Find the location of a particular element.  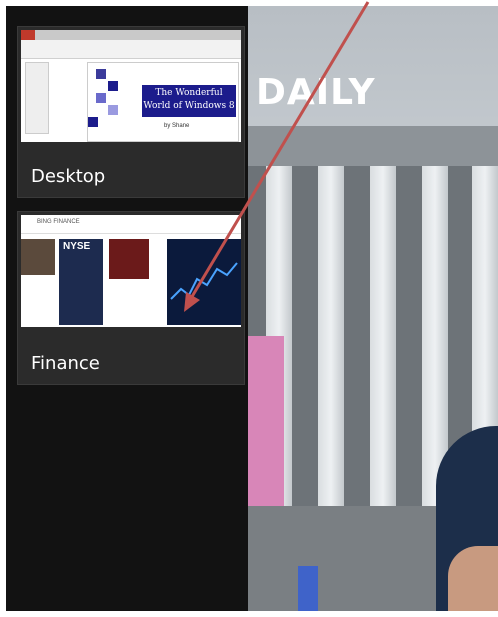

finance-chart is located at coordinates (204, 281).